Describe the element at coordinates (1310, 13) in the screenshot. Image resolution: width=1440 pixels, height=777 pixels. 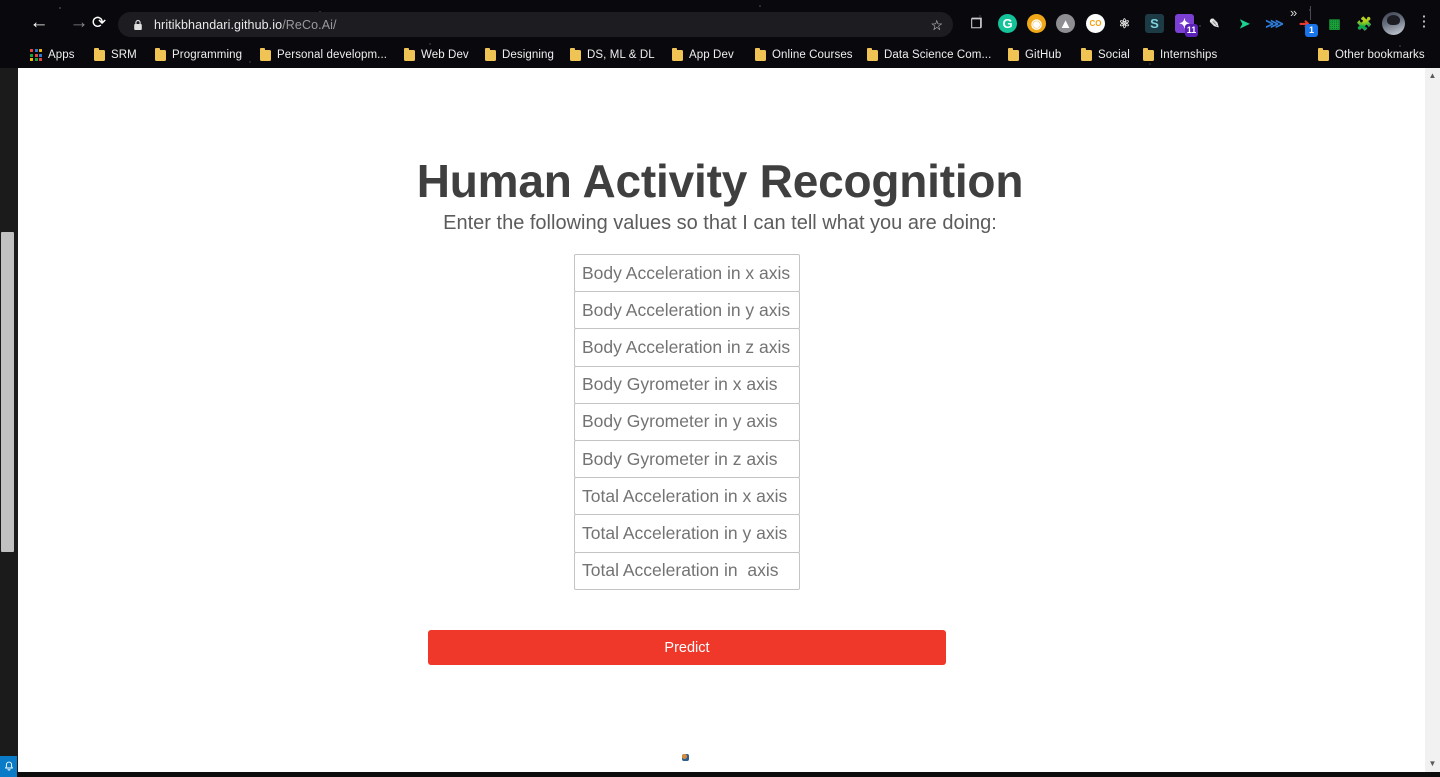
I see `bookmarks-divider` at that location.